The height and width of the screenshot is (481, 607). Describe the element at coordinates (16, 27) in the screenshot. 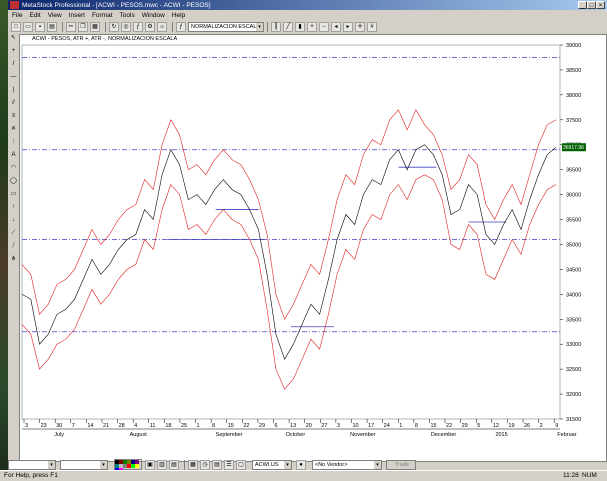

I see `new-chart-icon: □` at that location.